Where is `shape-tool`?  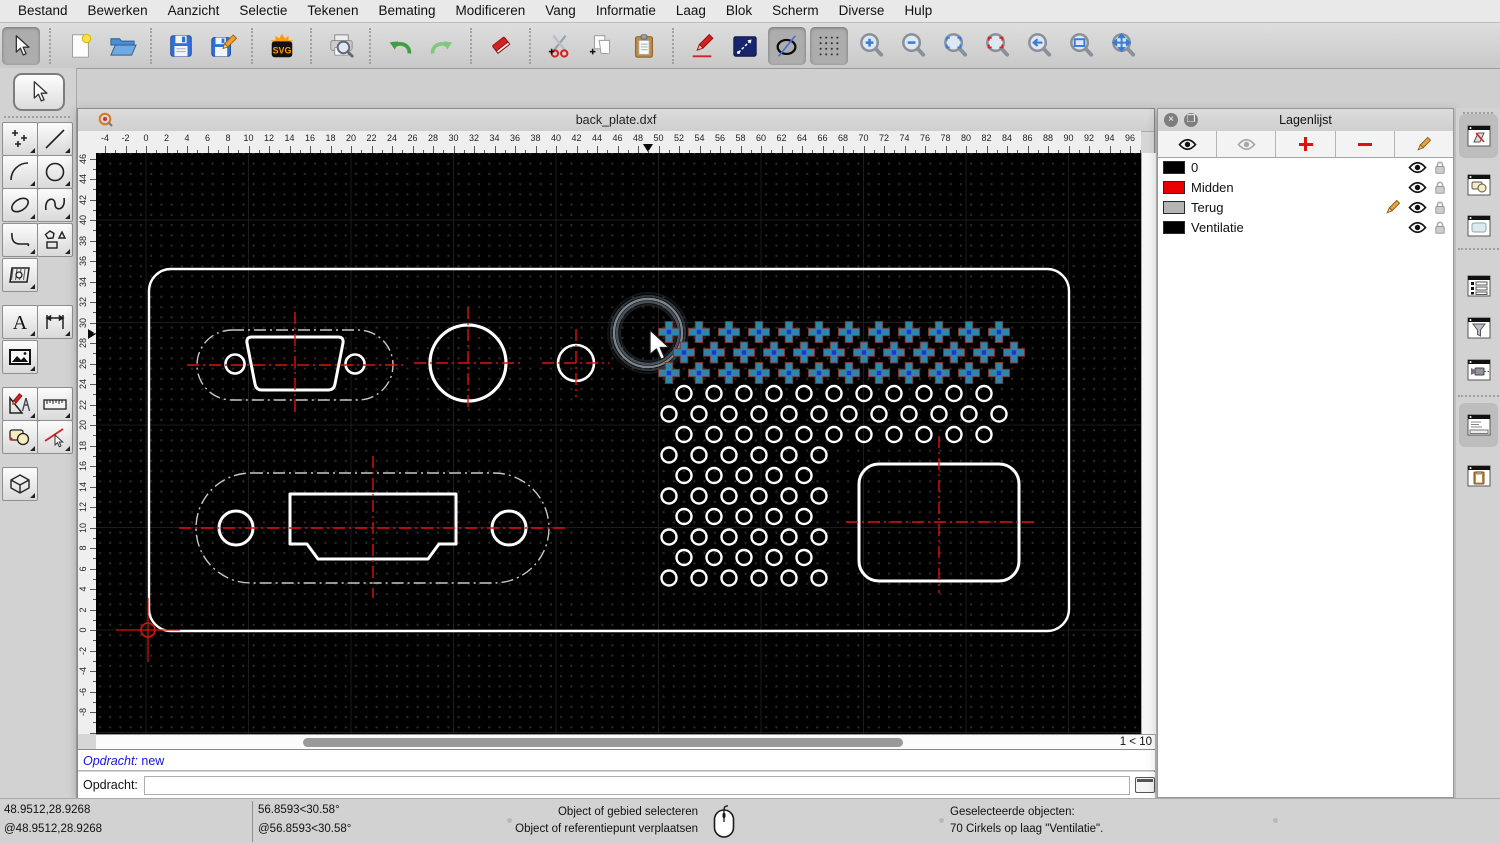
shape-tool is located at coordinates (55, 240).